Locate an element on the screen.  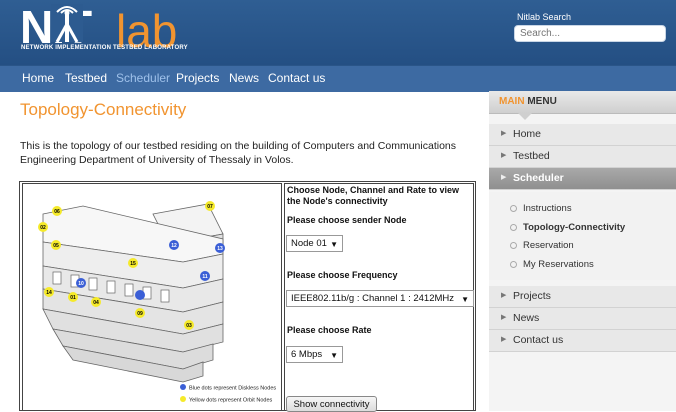
rate-select: 6 Mbps ▼ is located at coordinates (314, 354).